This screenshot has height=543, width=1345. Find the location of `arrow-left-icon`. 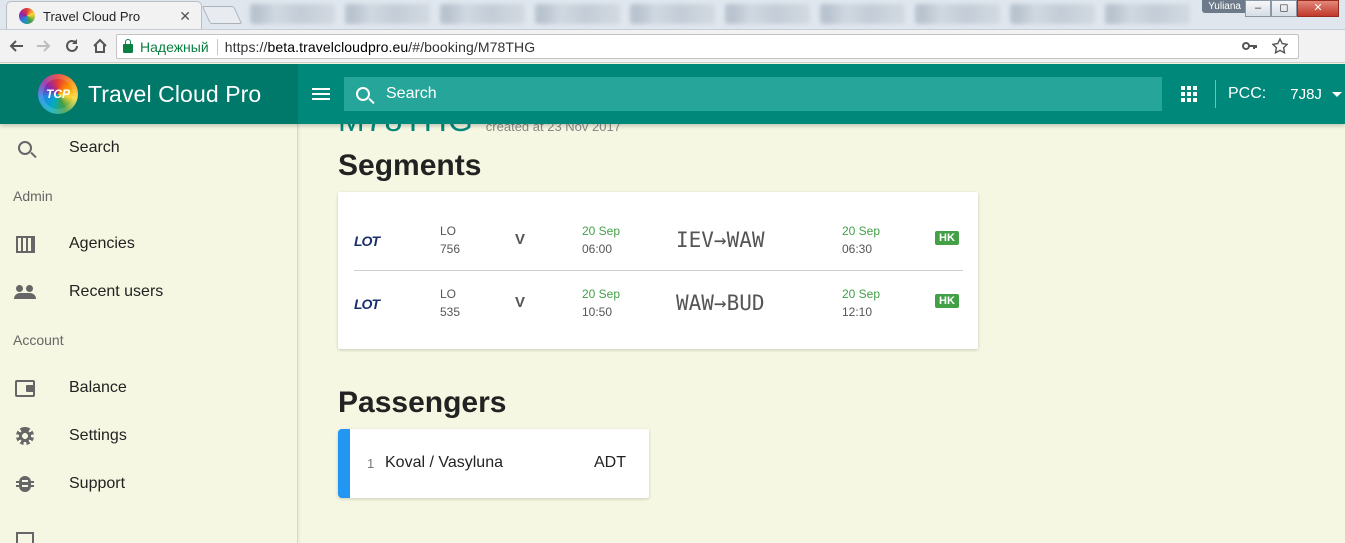

arrow-left-icon is located at coordinates (16, 46).